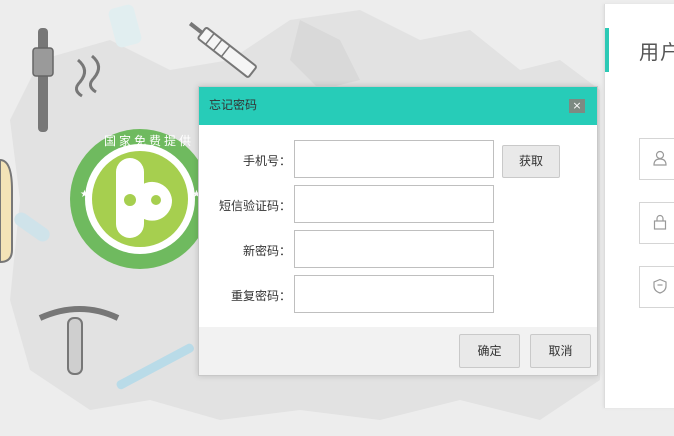  I want to click on dialog-footer: 确定 取消, so click(398, 351).